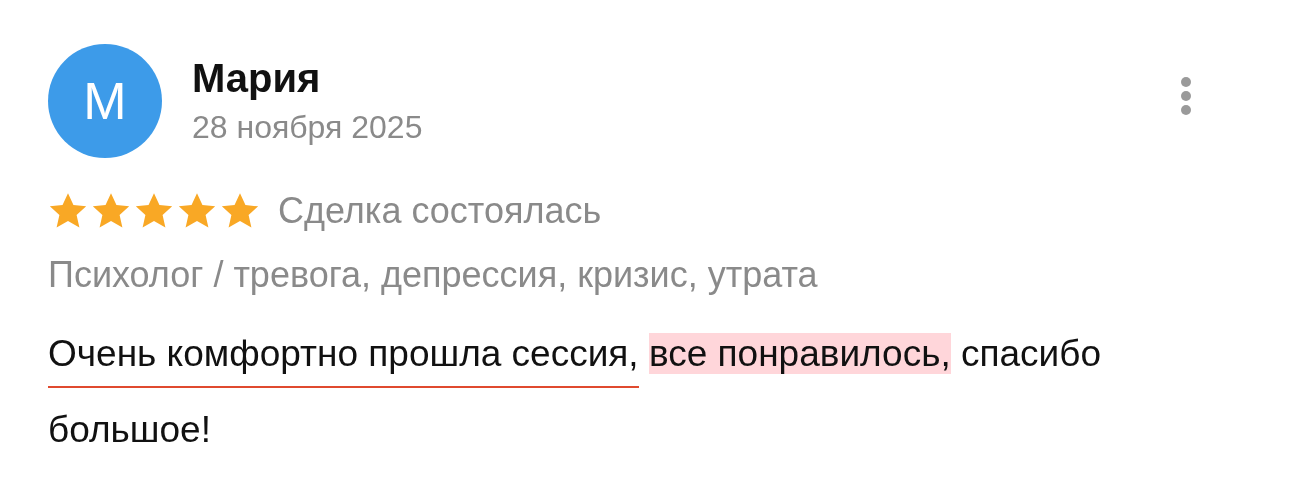  I want to click on avatar: М, so click(105, 101).